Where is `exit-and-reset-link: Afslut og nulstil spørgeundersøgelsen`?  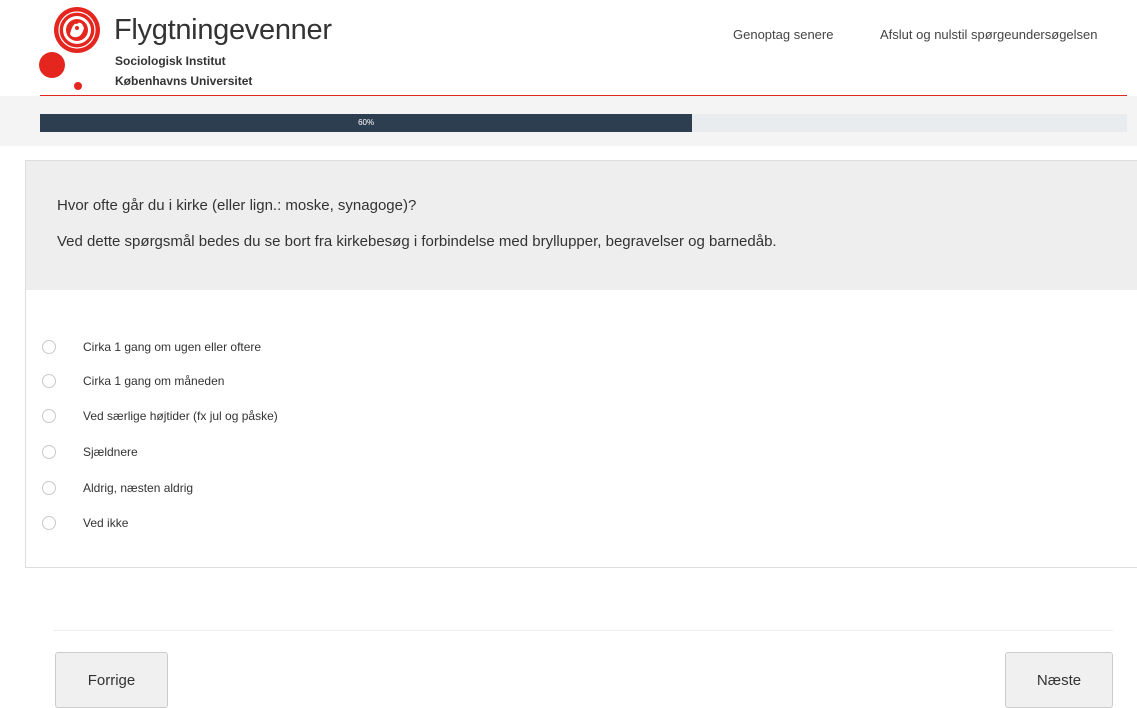
exit-and-reset-link: Afslut og nulstil spørgeundersøgelsen is located at coordinates (989, 35).